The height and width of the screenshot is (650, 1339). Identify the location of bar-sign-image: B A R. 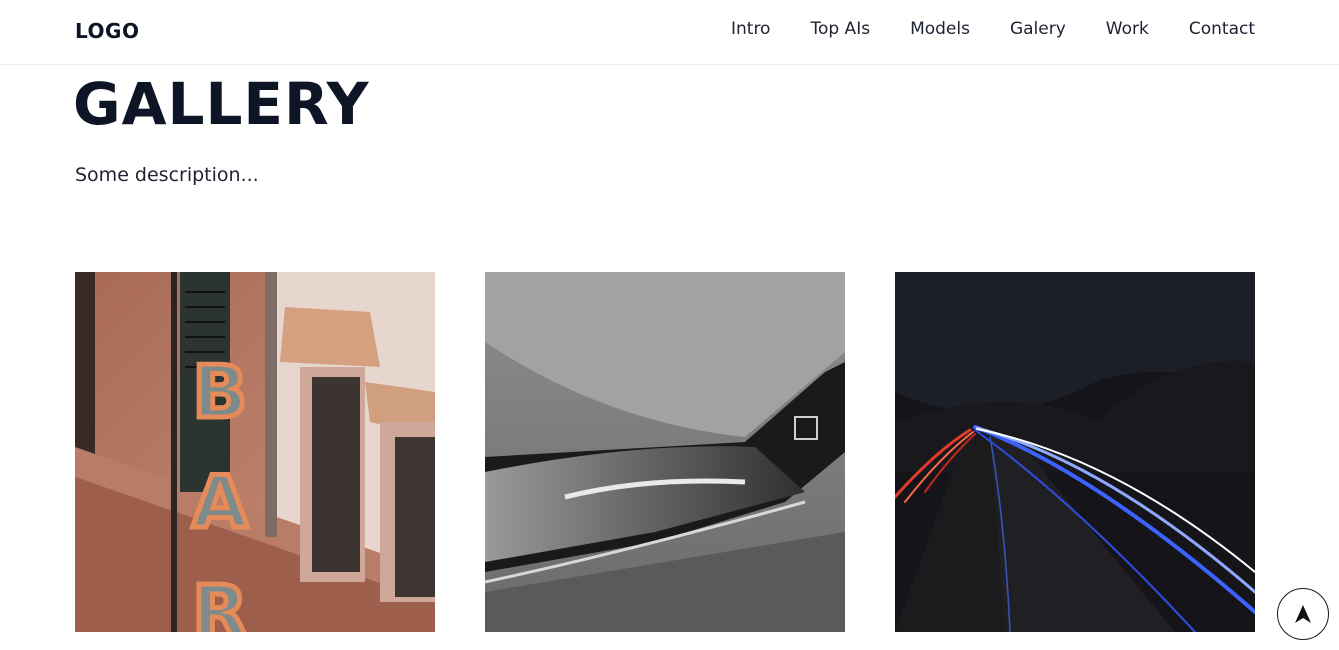
(255, 452).